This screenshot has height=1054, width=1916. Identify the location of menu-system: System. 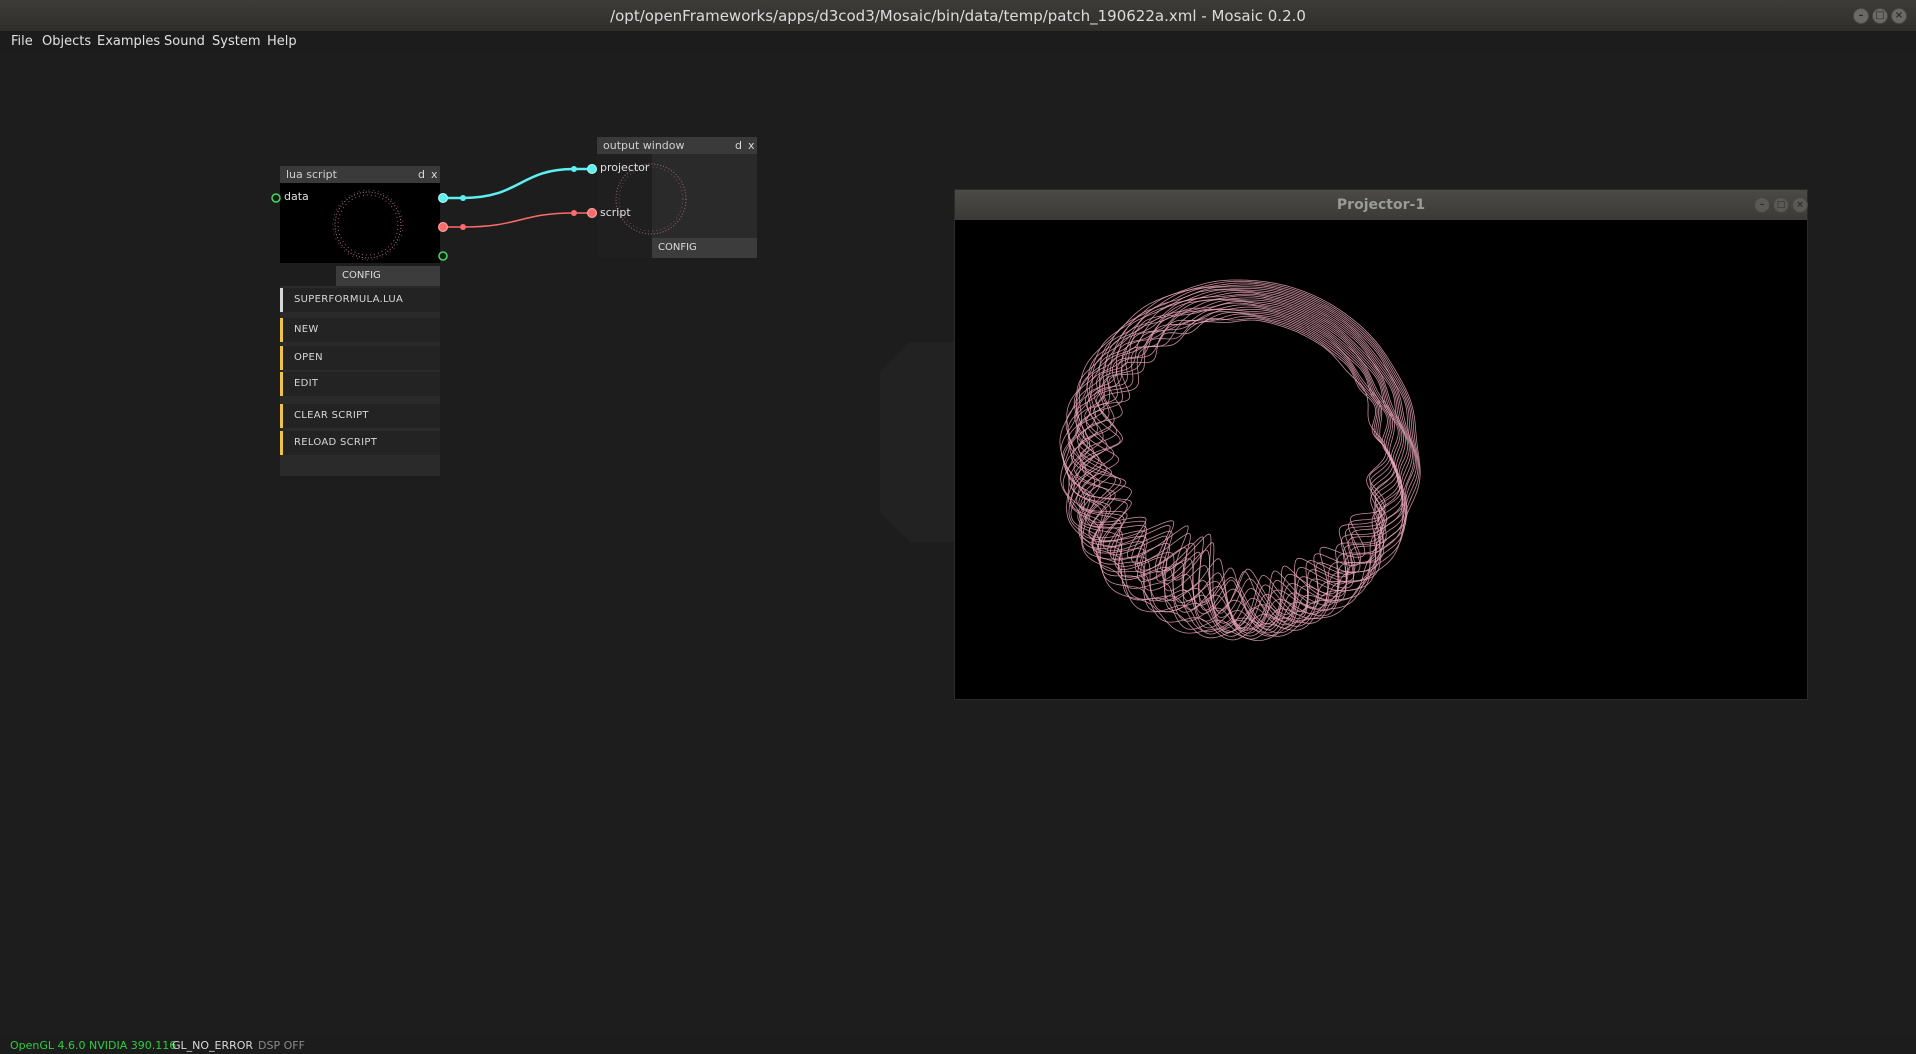
(236, 41).